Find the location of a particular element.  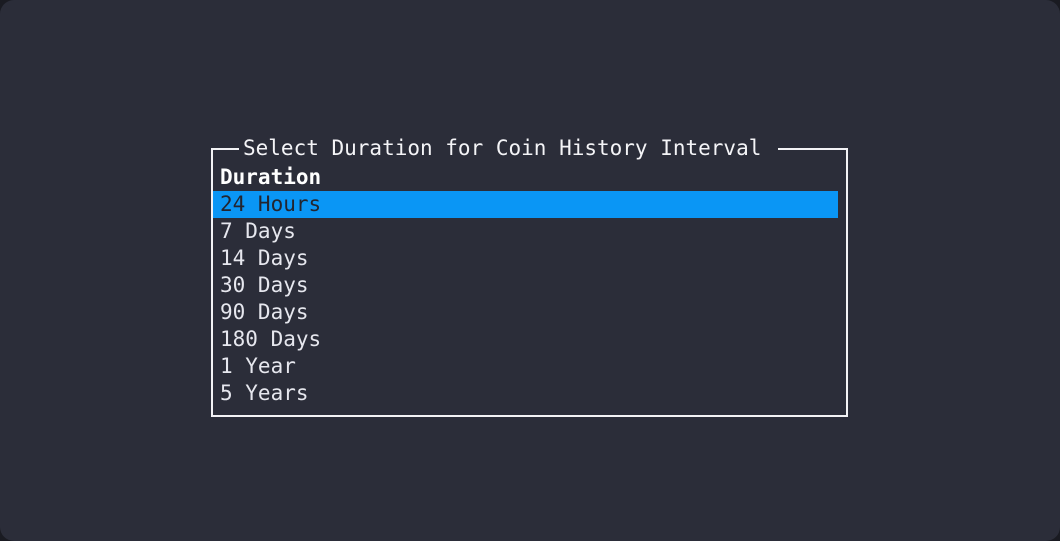

list-item: 24 Hours is located at coordinates (525, 204).